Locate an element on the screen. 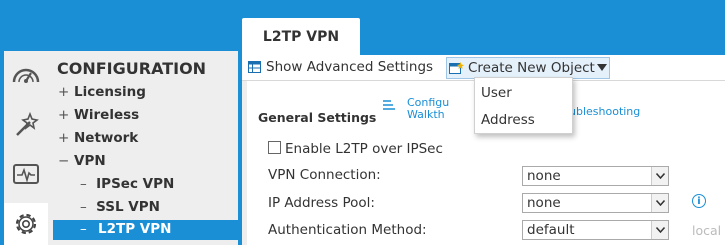  sidebar-item-vpn: − VPN is located at coordinates (82, 161).